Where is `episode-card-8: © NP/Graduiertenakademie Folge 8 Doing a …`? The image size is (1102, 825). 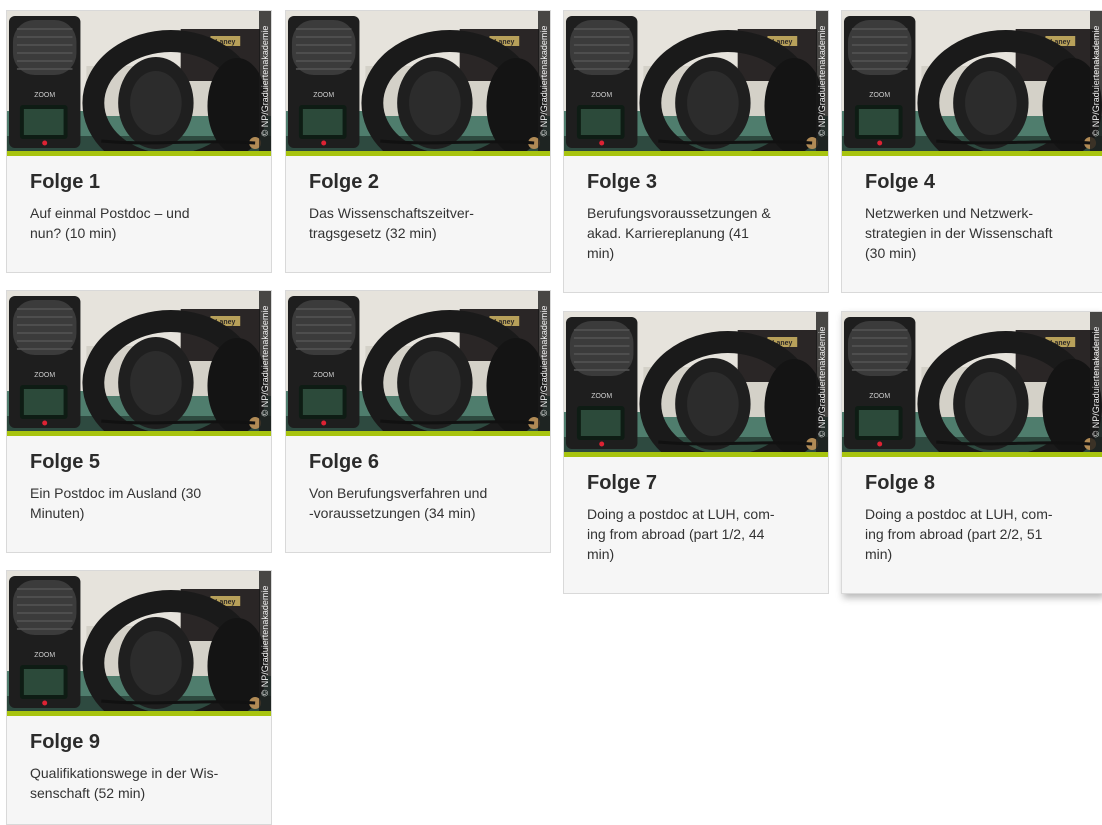
episode-card-8: © NP/Graduiertenakademie Folge 8 Doing a … is located at coordinates (971, 452).